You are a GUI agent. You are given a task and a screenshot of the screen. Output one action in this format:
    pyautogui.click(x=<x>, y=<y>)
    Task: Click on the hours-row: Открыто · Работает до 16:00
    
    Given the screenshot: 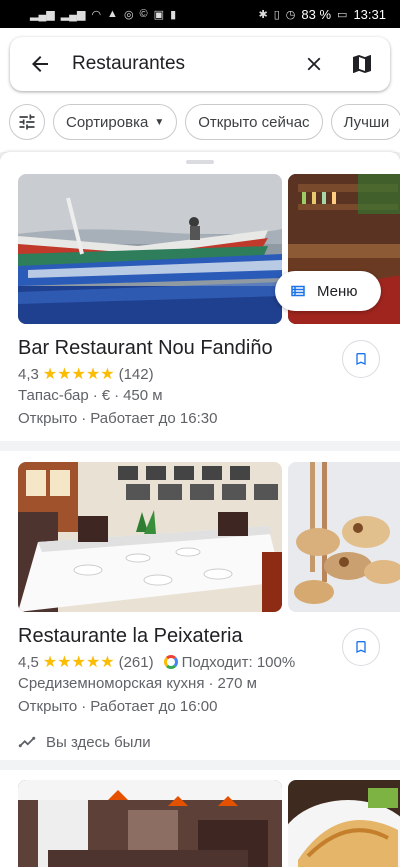 What is the action you would take?
    pyautogui.click(x=117, y=706)
    